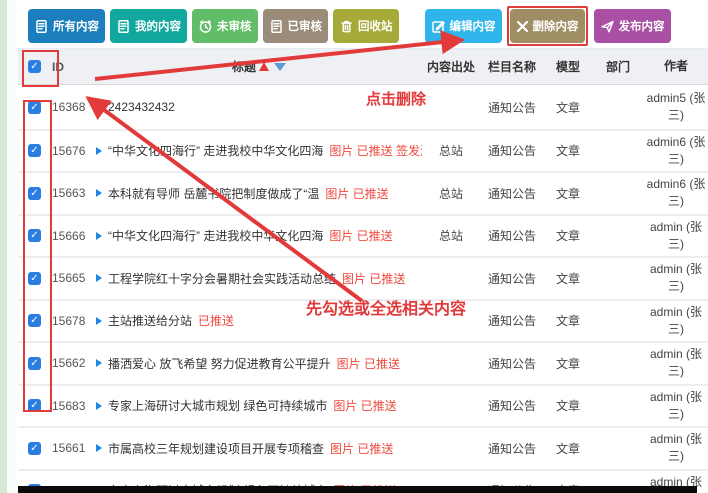 The image size is (708, 493). I want to click on edit-content-button: 编辑内容, so click(463, 26).